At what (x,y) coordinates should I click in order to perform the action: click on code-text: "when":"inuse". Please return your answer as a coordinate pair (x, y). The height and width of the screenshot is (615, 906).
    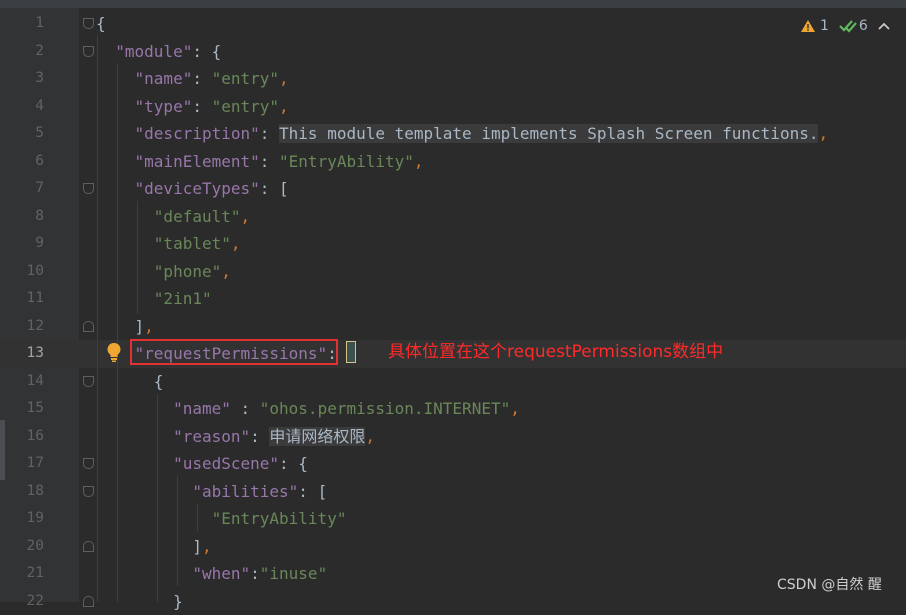
    Looking at the image, I should click on (211, 574).